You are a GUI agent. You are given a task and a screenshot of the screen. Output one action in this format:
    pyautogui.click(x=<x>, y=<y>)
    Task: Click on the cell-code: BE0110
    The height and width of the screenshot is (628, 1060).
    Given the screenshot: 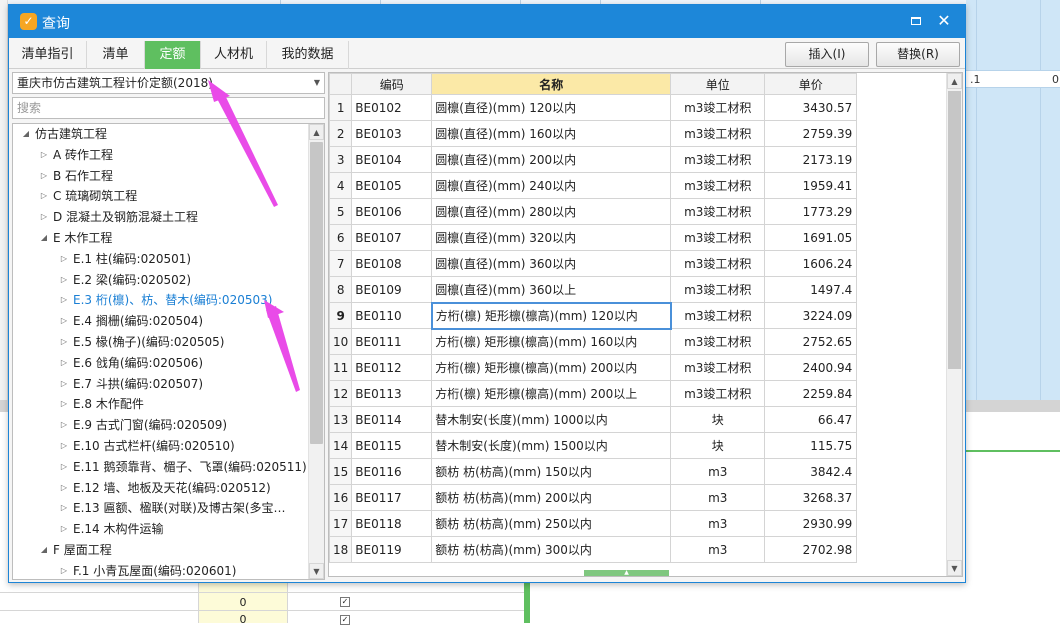 What is the action you would take?
    pyautogui.click(x=392, y=315)
    